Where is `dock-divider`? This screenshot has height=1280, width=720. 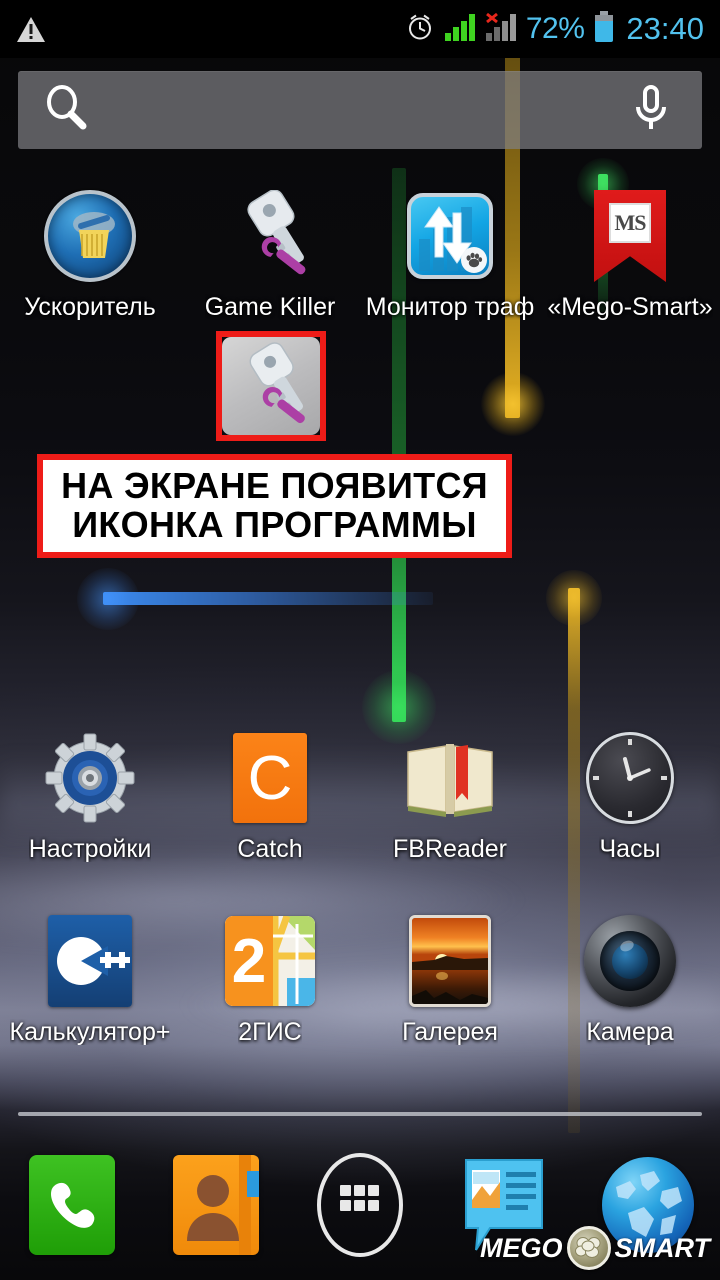 dock-divider is located at coordinates (360, 1114).